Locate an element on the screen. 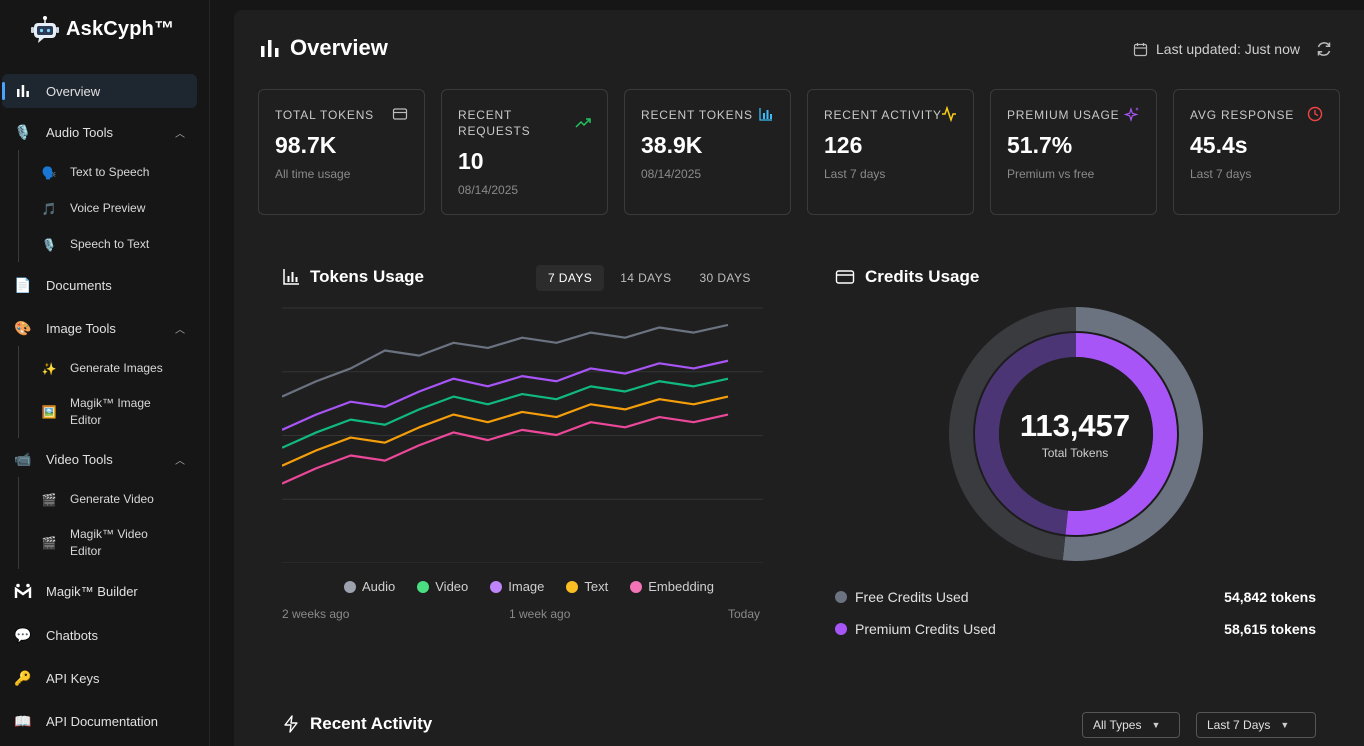 The image size is (1364, 746). donut-total-label: Total Tokens is located at coordinates (1075, 453).